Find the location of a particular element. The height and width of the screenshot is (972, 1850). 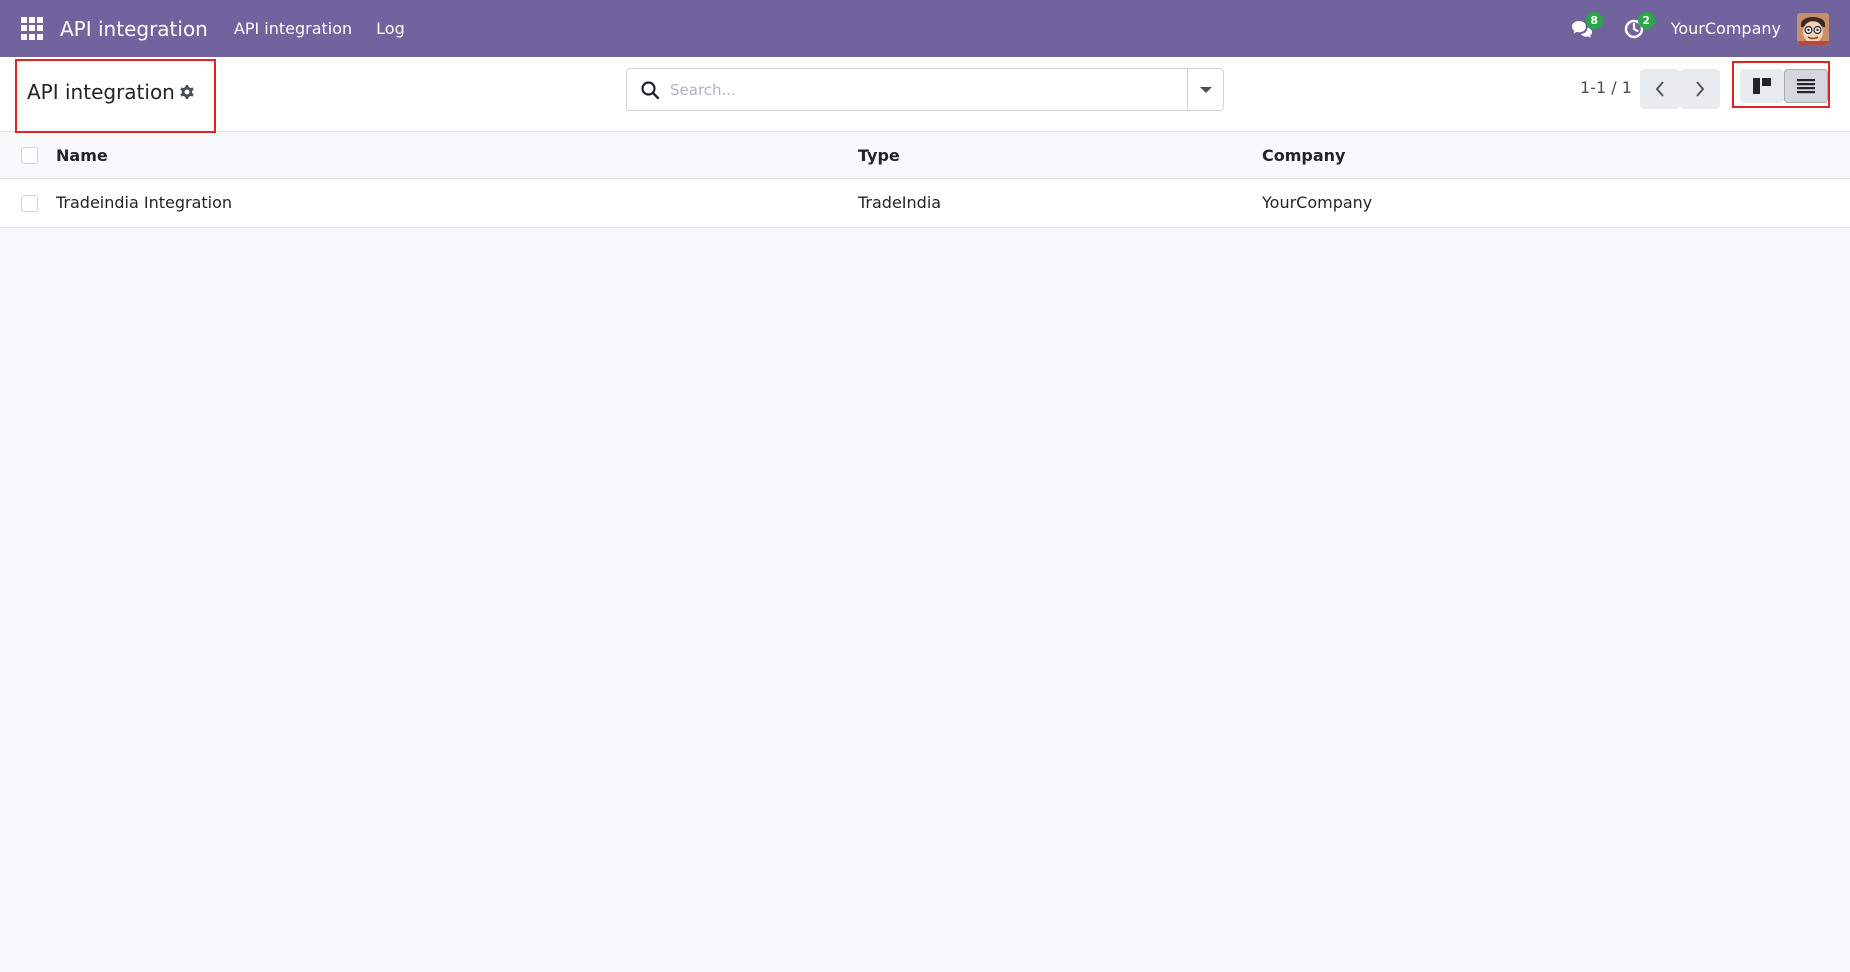

caret-down-icon is located at coordinates (1205, 89).